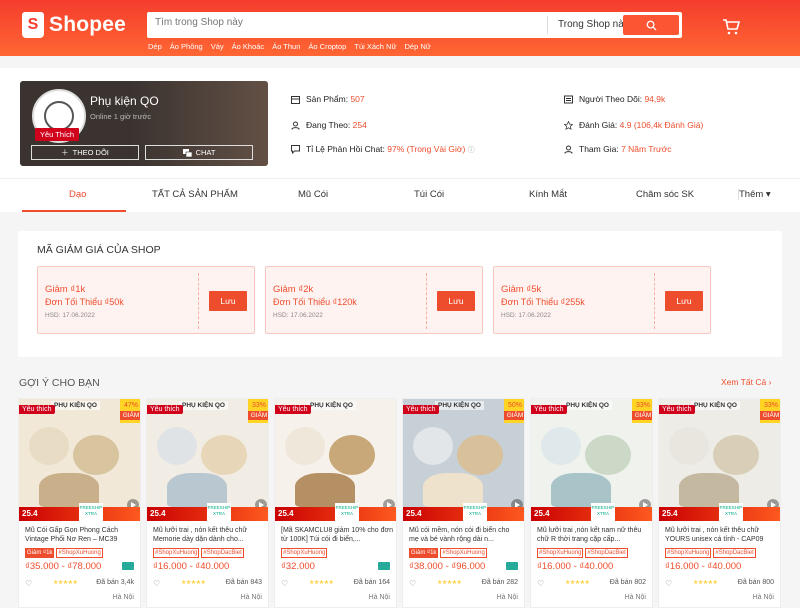 This screenshot has height=608, width=800. I want to click on tab-mu-coi: Mũ Cói, so click(313, 194).